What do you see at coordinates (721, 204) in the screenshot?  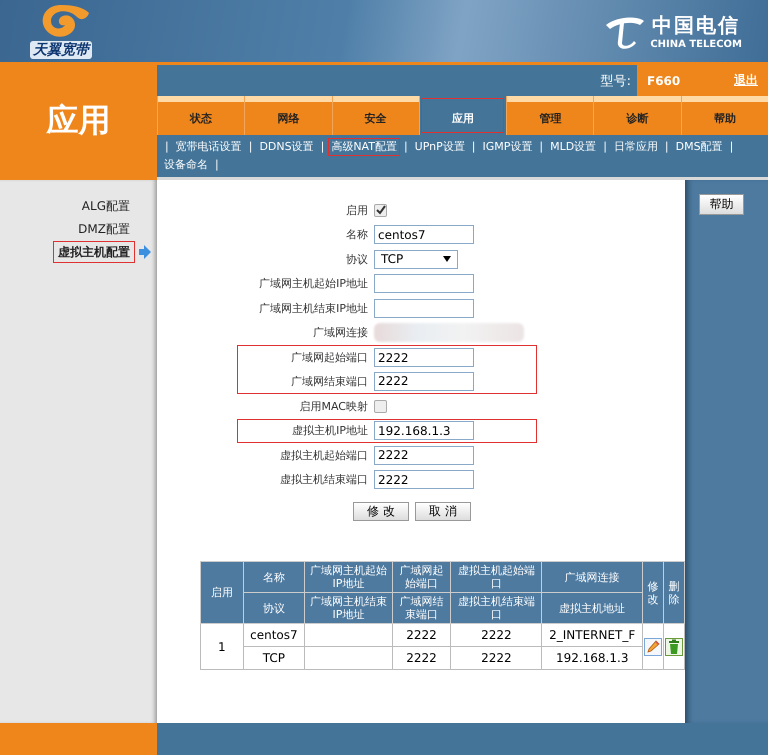 I see `help-button: 帮助` at bounding box center [721, 204].